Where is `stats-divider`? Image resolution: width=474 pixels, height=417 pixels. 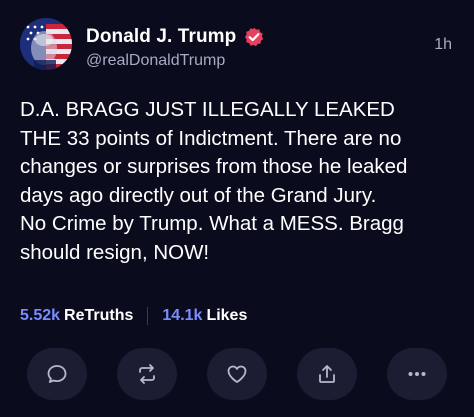
stats-divider is located at coordinates (148, 316).